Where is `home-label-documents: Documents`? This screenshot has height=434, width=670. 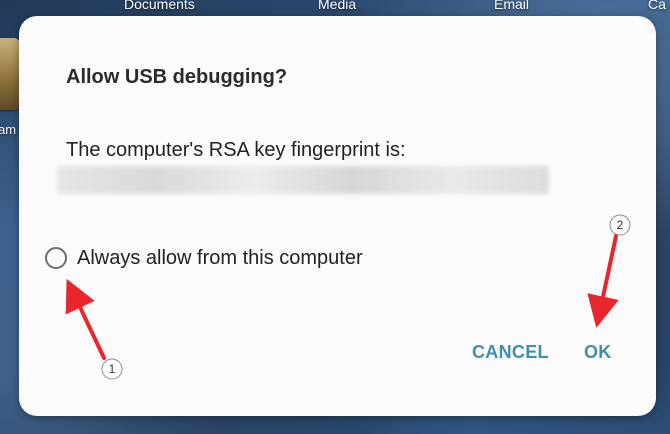
home-label-documents: Documents is located at coordinates (159, 6).